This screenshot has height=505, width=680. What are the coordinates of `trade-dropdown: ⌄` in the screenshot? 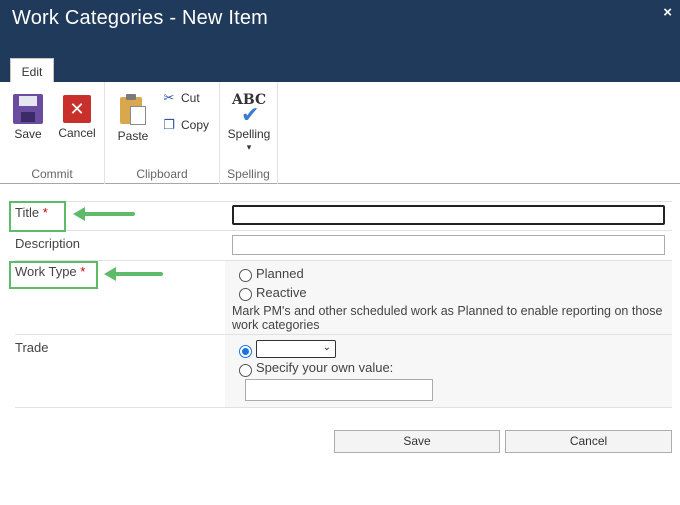 It's located at (296, 349).